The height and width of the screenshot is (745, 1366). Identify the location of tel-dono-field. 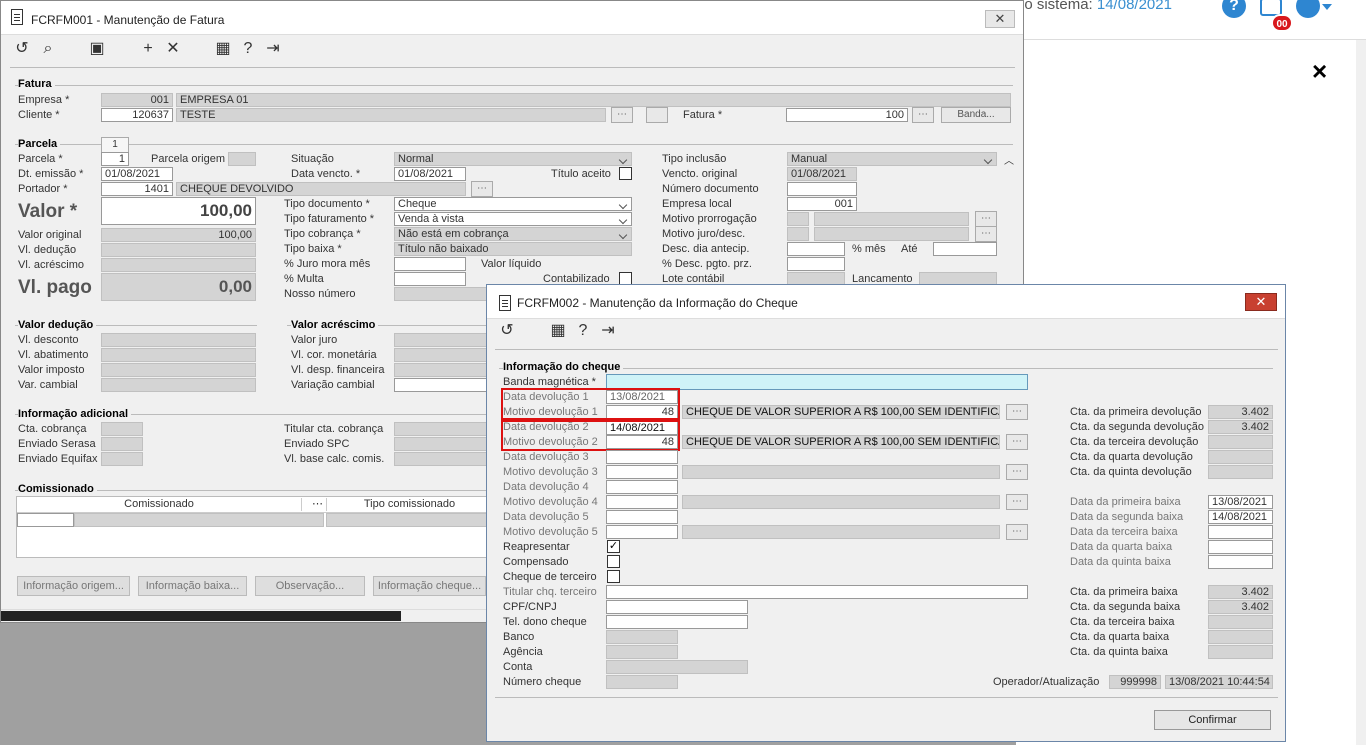
(677, 622).